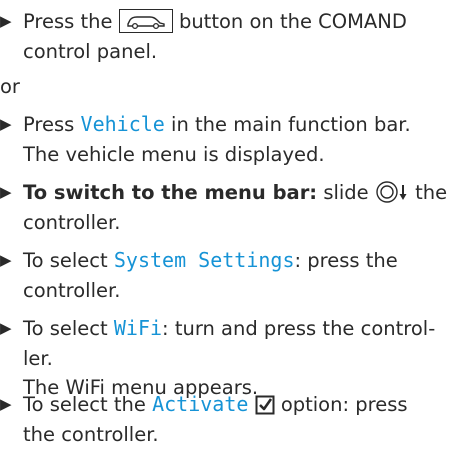 Image resolution: width=464 pixels, height=449 pixels. I want to click on step-result: The vehicle menu is displayed., so click(240, 155).